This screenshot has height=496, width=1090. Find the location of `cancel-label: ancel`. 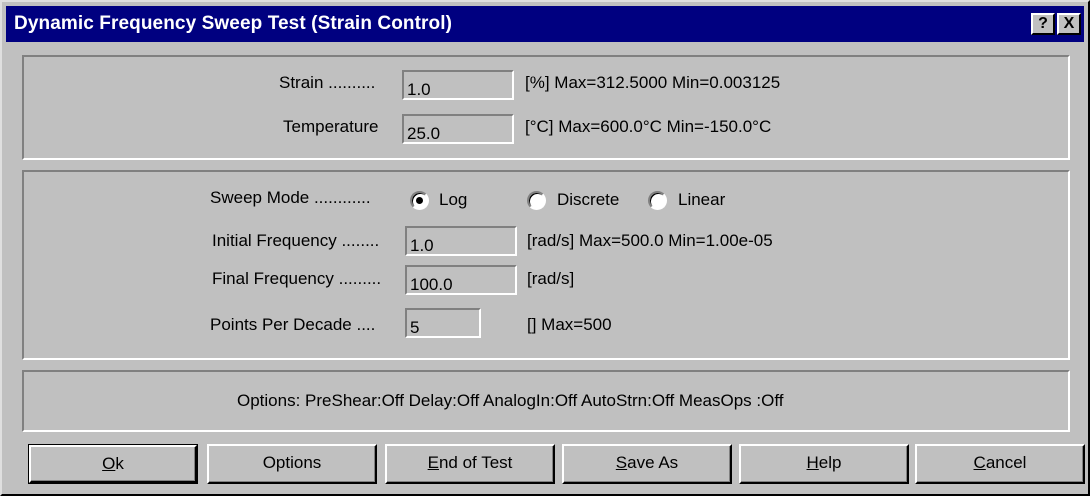

cancel-label: ancel is located at coordinates (1006, 462).